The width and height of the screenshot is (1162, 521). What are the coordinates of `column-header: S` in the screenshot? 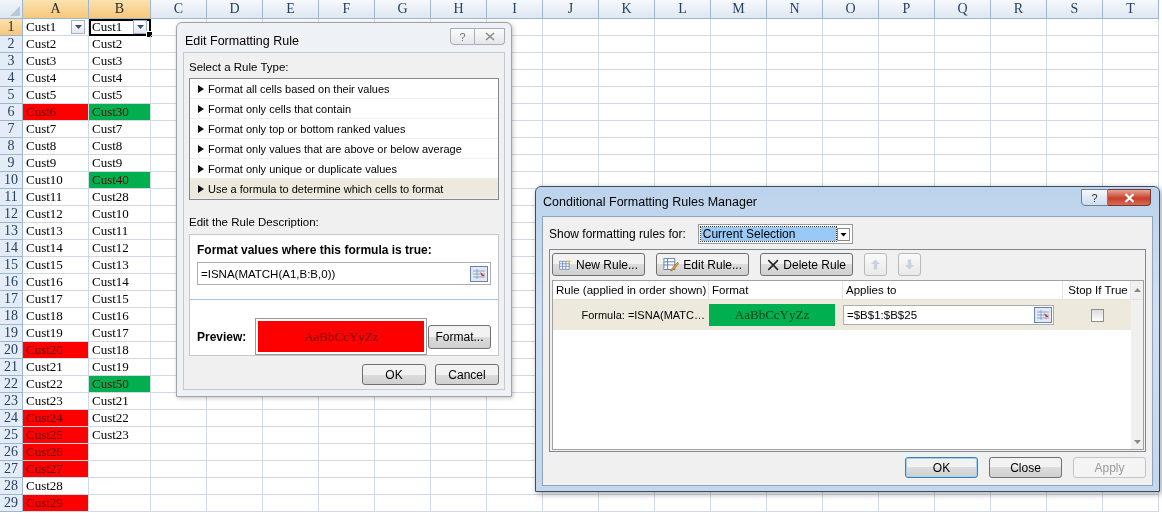 It's located at (1075, 9).